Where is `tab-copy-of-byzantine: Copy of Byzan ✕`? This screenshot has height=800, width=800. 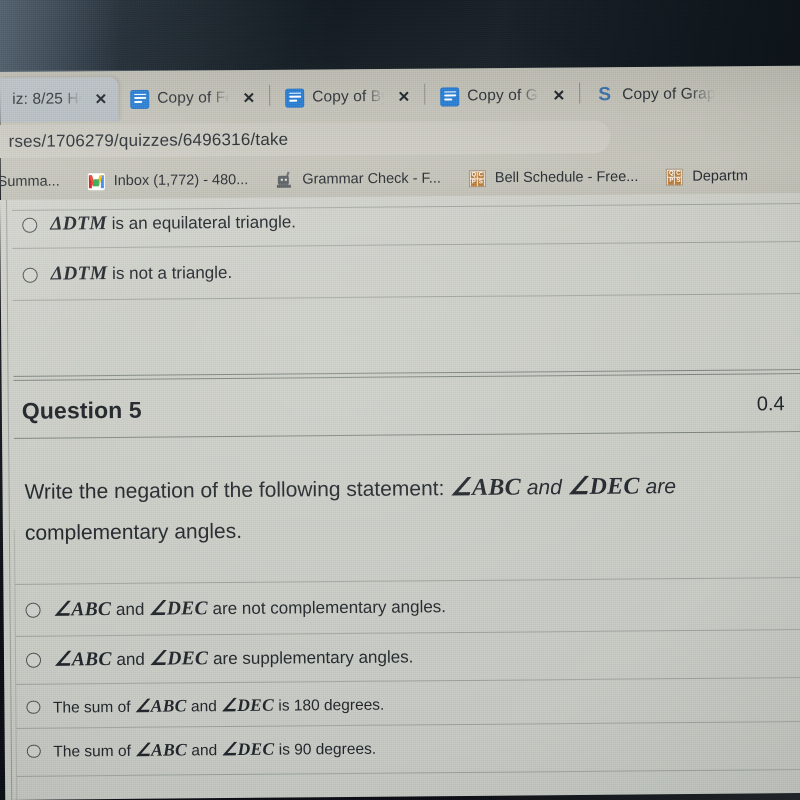
tab-copy-of-byzantine: Copy of Byzan ✕ is located at coordinates (347, 97).